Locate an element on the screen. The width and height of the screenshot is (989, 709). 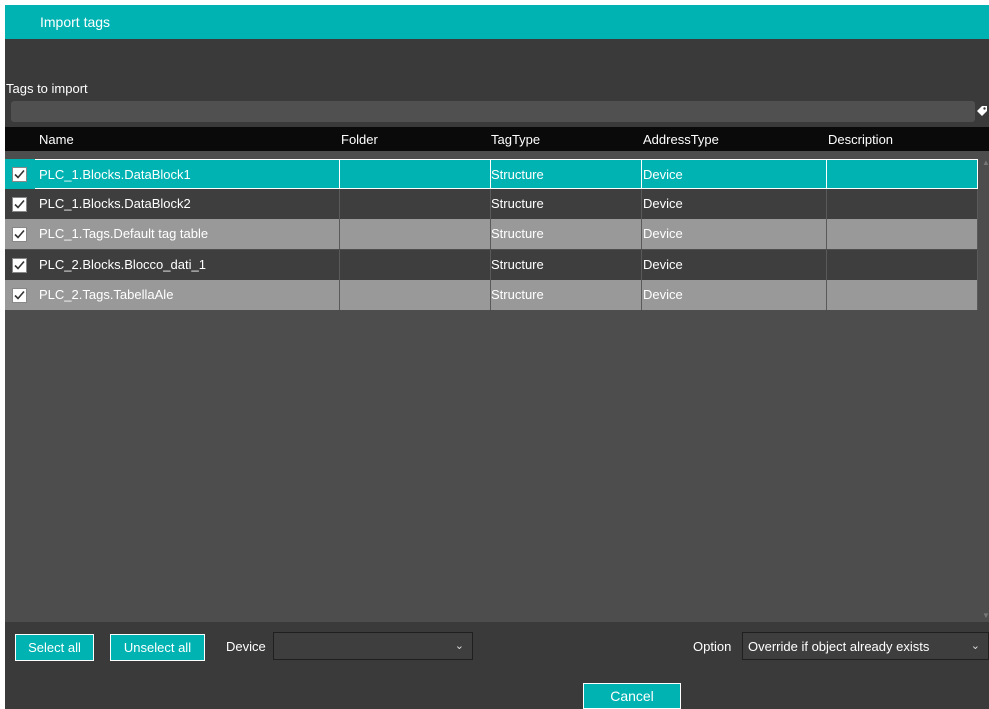
cell-name: PLC_2.Blocks.Blocco_dati_1 is located at coordinates (187, 265).